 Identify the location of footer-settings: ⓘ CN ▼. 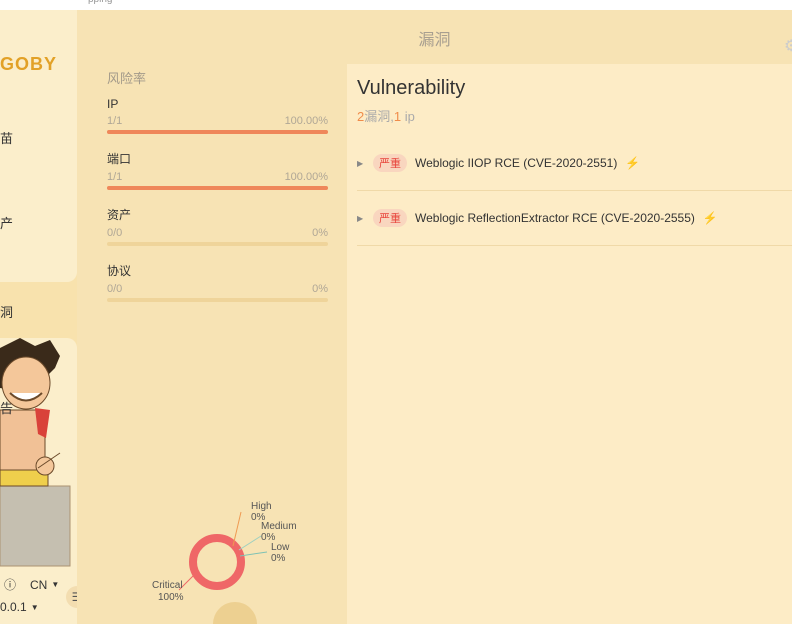
(29, 584).